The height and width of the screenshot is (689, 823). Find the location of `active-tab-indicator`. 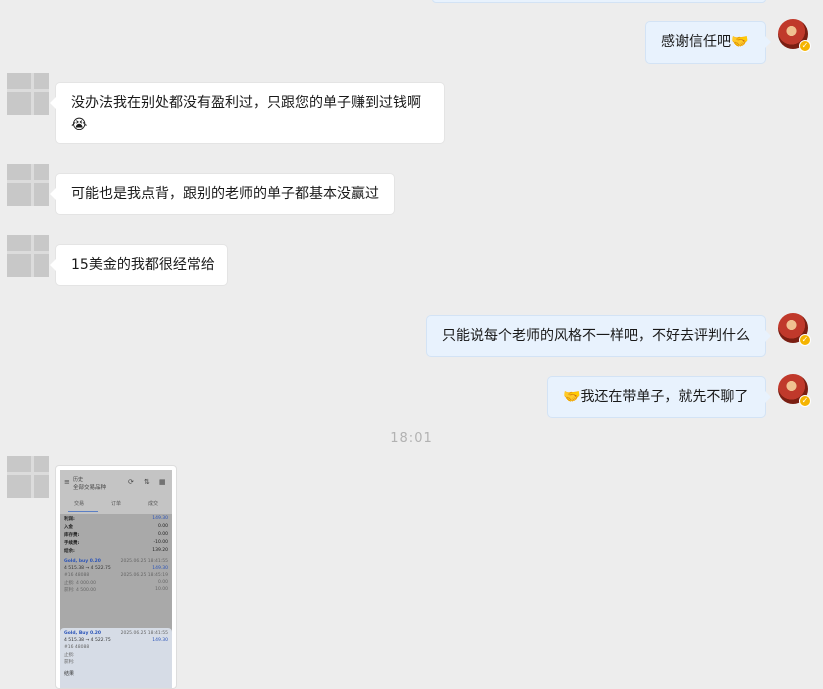

active-tab-indicator is located at coordinates (83, 511).